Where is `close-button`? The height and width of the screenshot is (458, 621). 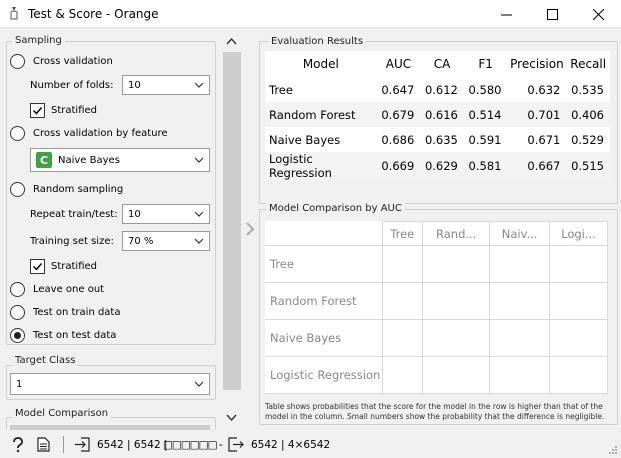 close-button is located at coordinates (598, 14).